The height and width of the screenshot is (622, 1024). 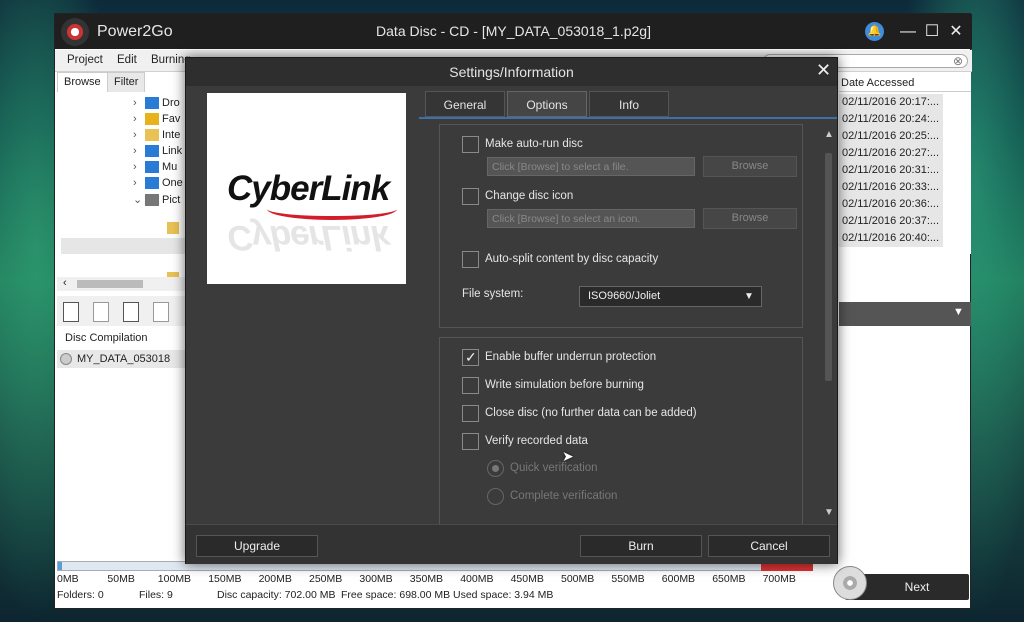 I want to click on column-header-date-accessed: Date Accessed, so click(x=905, y=83).